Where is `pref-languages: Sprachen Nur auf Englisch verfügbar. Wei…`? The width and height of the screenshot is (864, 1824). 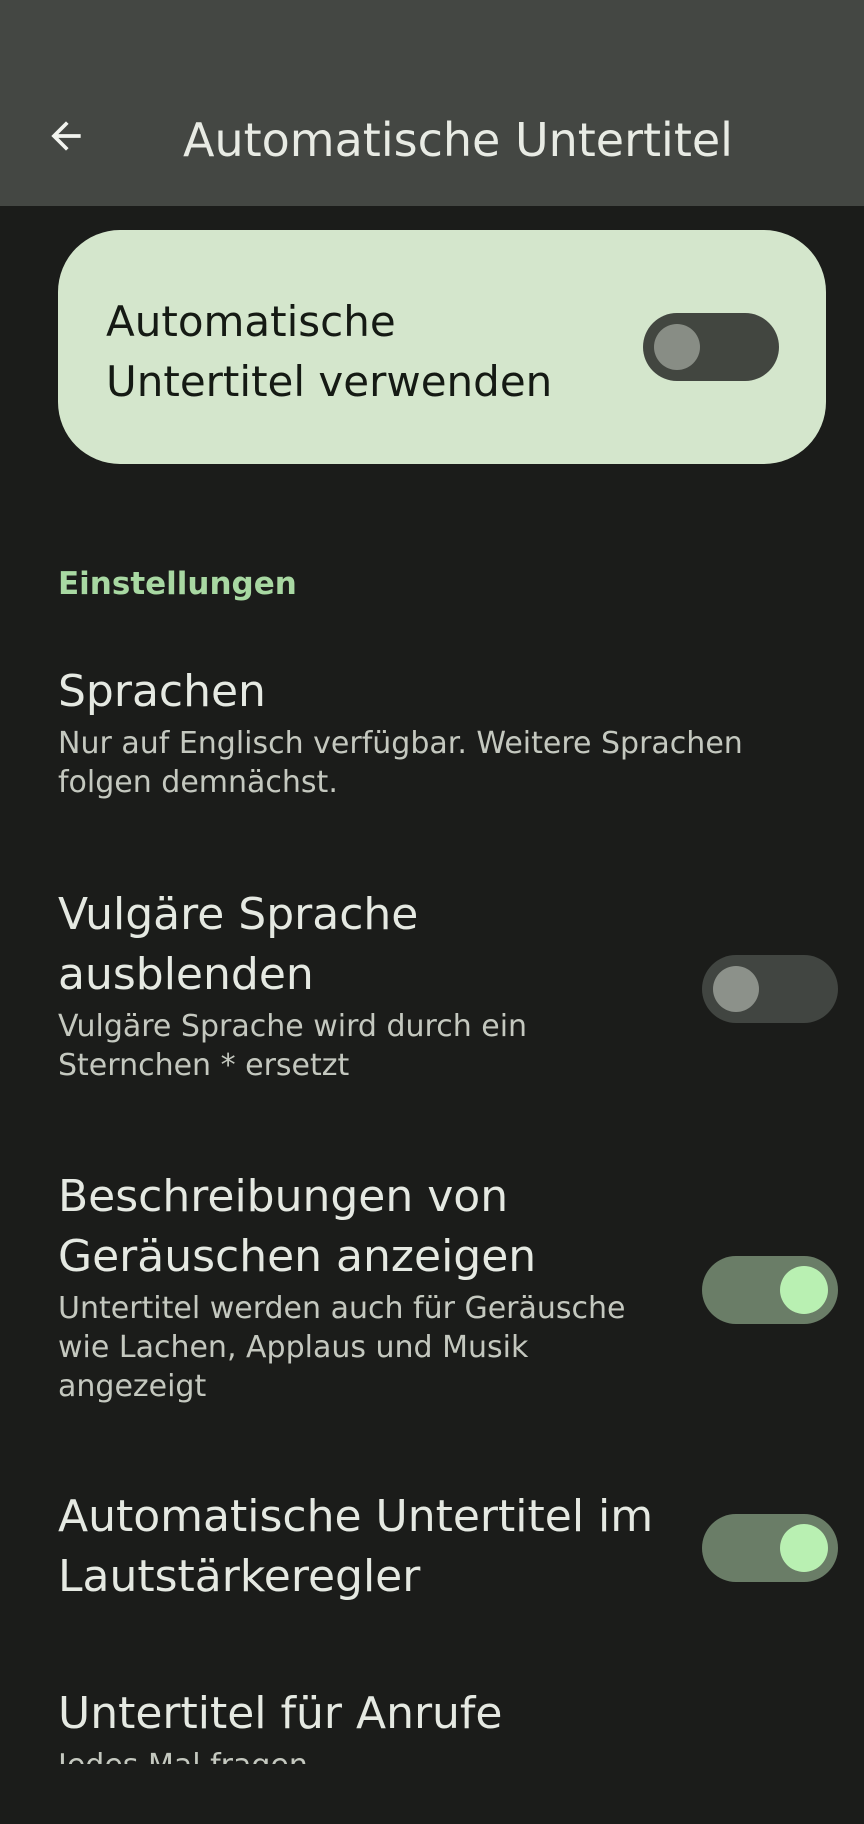
pref-languages: Sprachen Nur auf Englisch verfügbar. Wei… is located at coordinates (448, 732).